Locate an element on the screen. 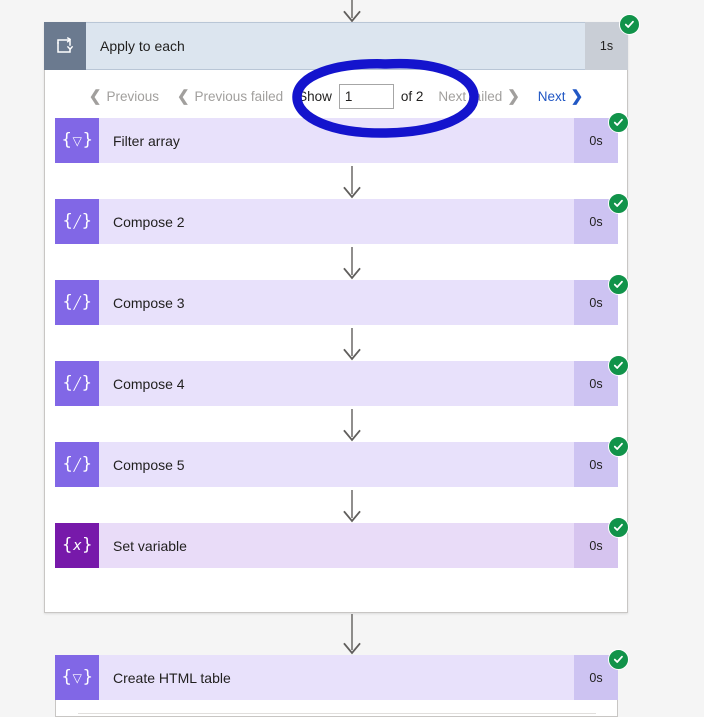 This screenshot has height=717, width=704. apply-to-each-header-card: Apply to each 1s is located at coordinates (336, 46).